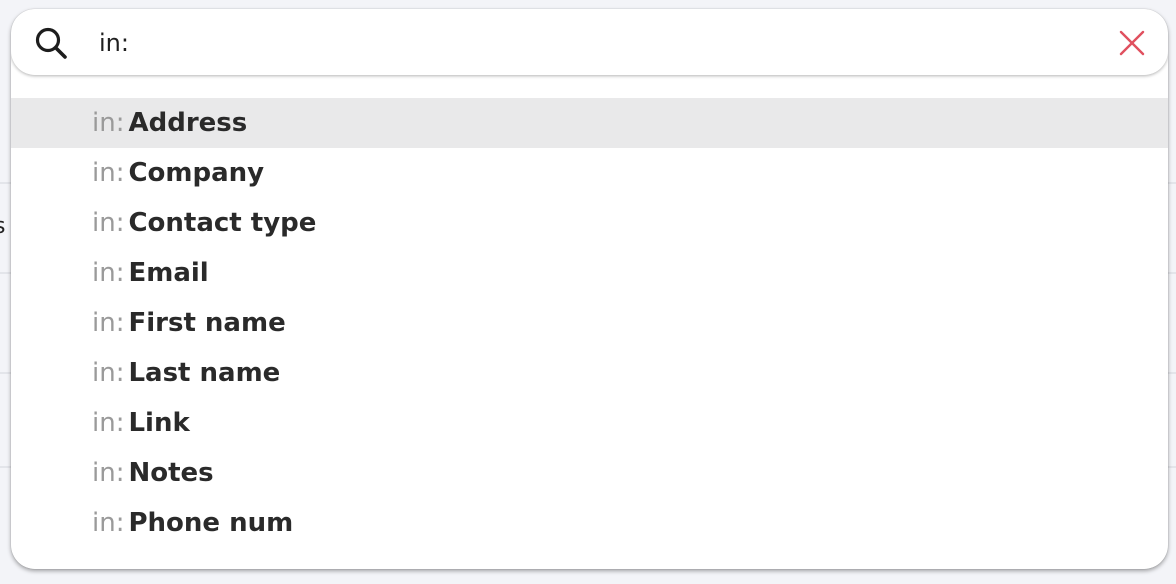 Image resolution: width=1176 pixels, height=584 pixels. I want to click on suggestion-item: in: Address, so click(589, 123).